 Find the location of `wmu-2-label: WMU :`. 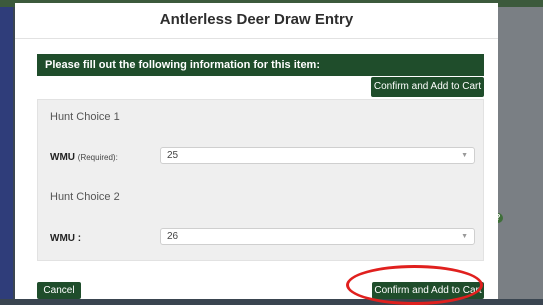

wmu-2-label: WMU : is located at coordinates (65, 238).